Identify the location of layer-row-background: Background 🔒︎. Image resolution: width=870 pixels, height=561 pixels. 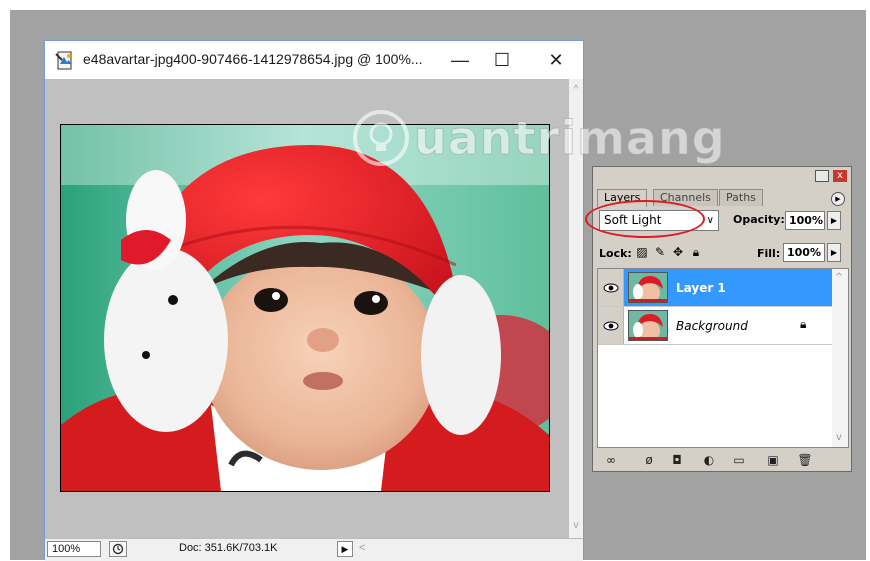
(715, 326).